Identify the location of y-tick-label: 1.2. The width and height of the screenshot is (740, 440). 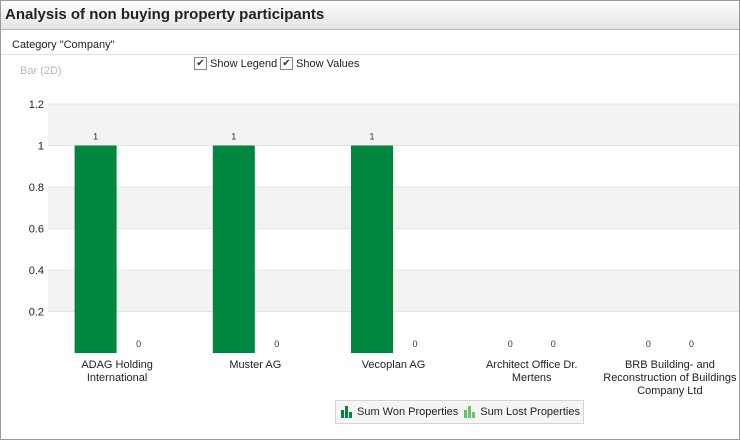
(36, 105).